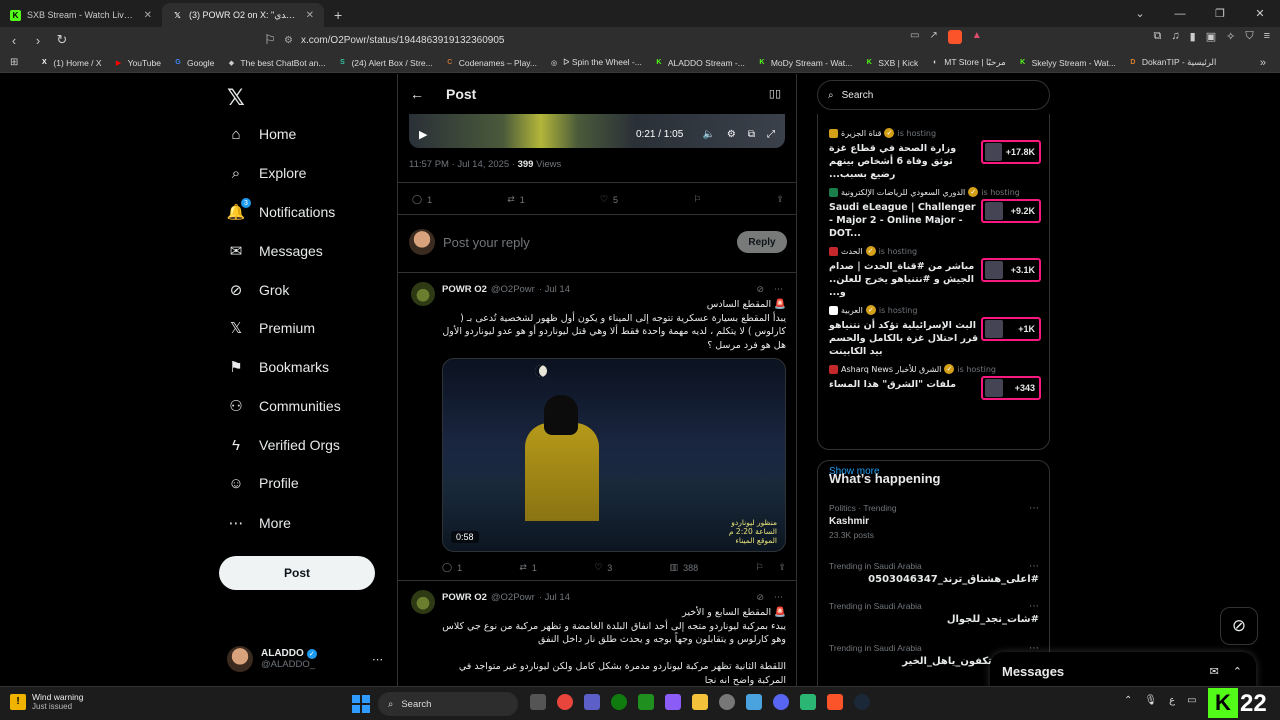  I want to click on forward-arrow-icon: ›, so click(38, 40).